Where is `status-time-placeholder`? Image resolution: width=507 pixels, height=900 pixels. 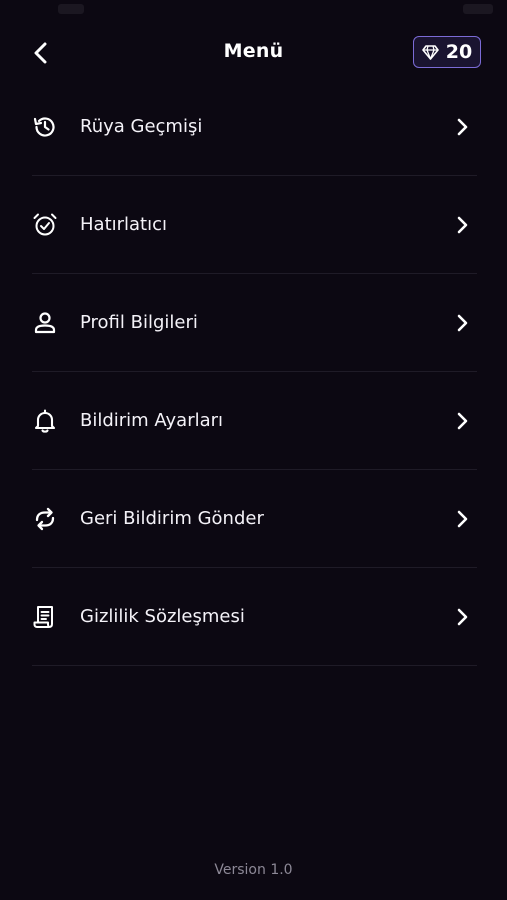 status-time-placeholder is located at coordinates (71, 9).